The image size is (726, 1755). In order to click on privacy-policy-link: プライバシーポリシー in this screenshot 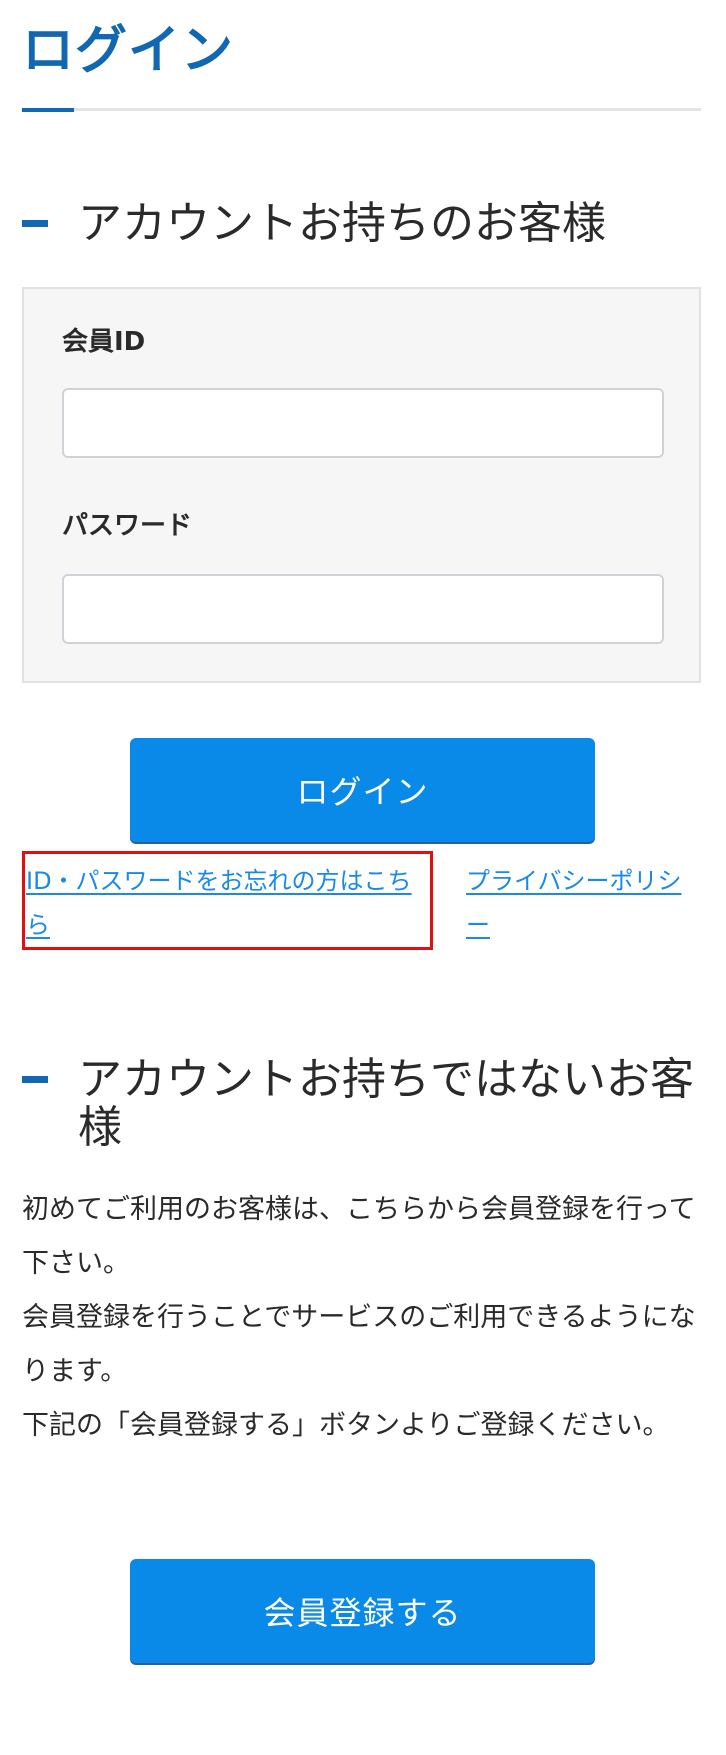, I will do `click(584, 903)`.